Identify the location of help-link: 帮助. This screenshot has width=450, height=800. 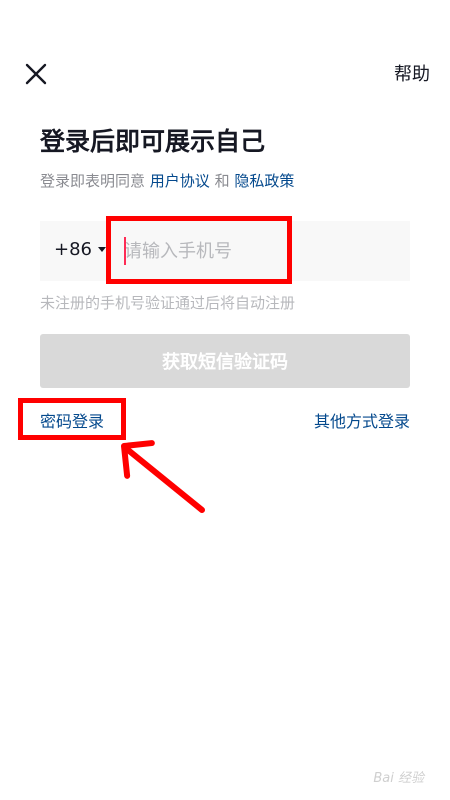
(412, 73).